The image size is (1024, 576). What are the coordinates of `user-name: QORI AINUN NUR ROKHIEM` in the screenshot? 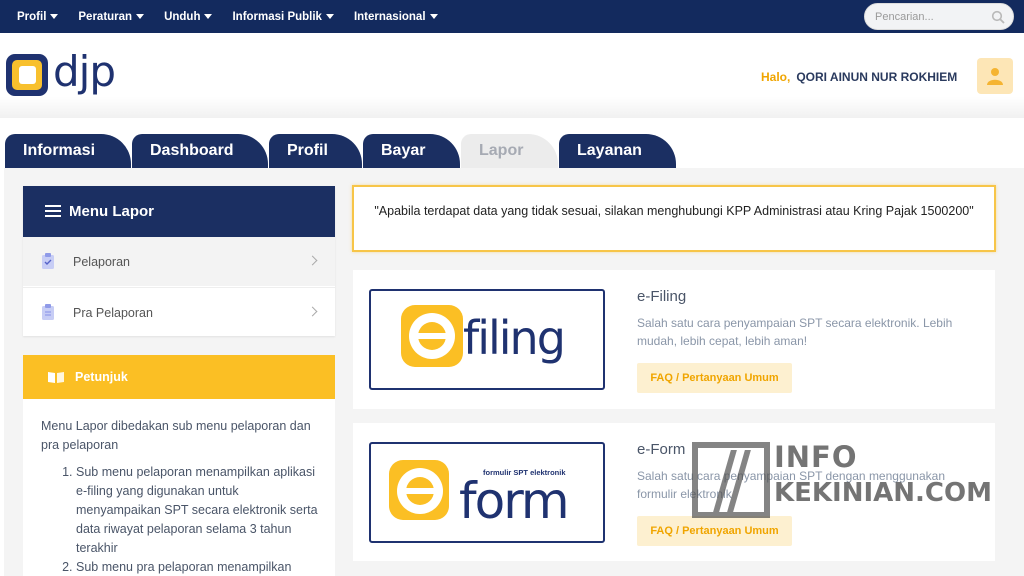 It's located at (877, 77).